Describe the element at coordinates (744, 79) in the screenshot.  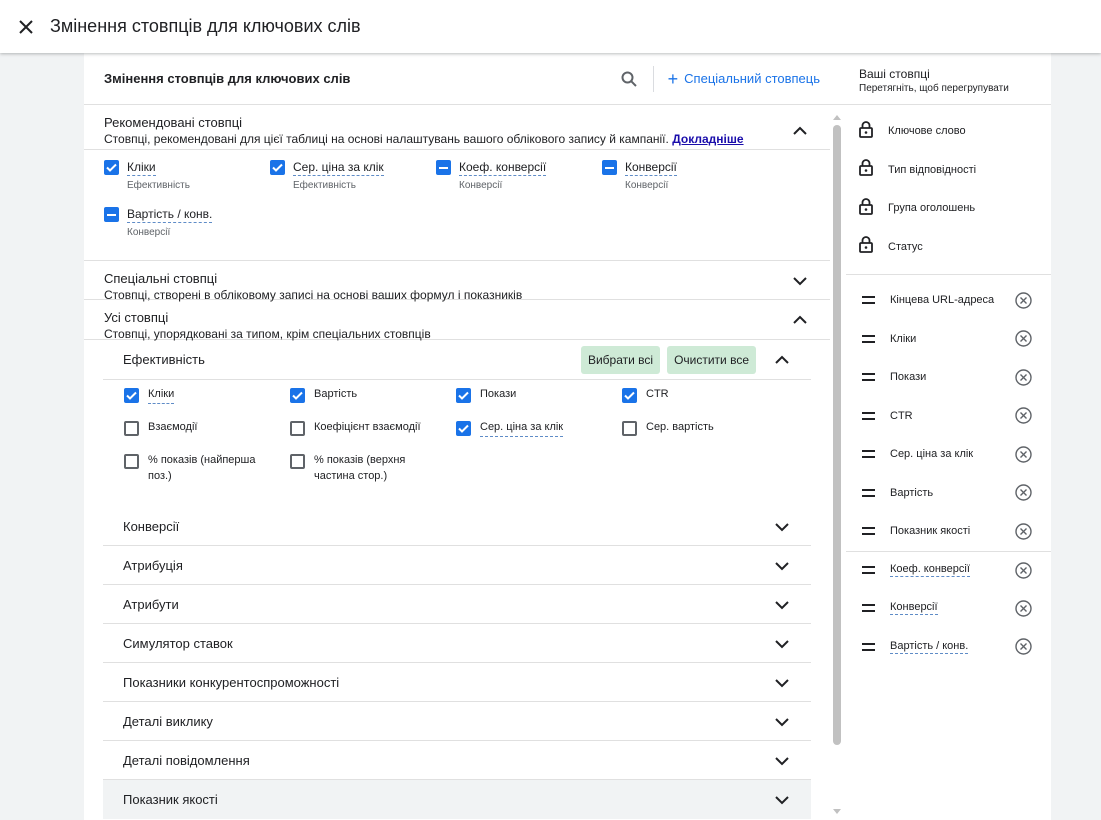
I see `add-custom-column-button: + Спеціальний стовпець` at that location.